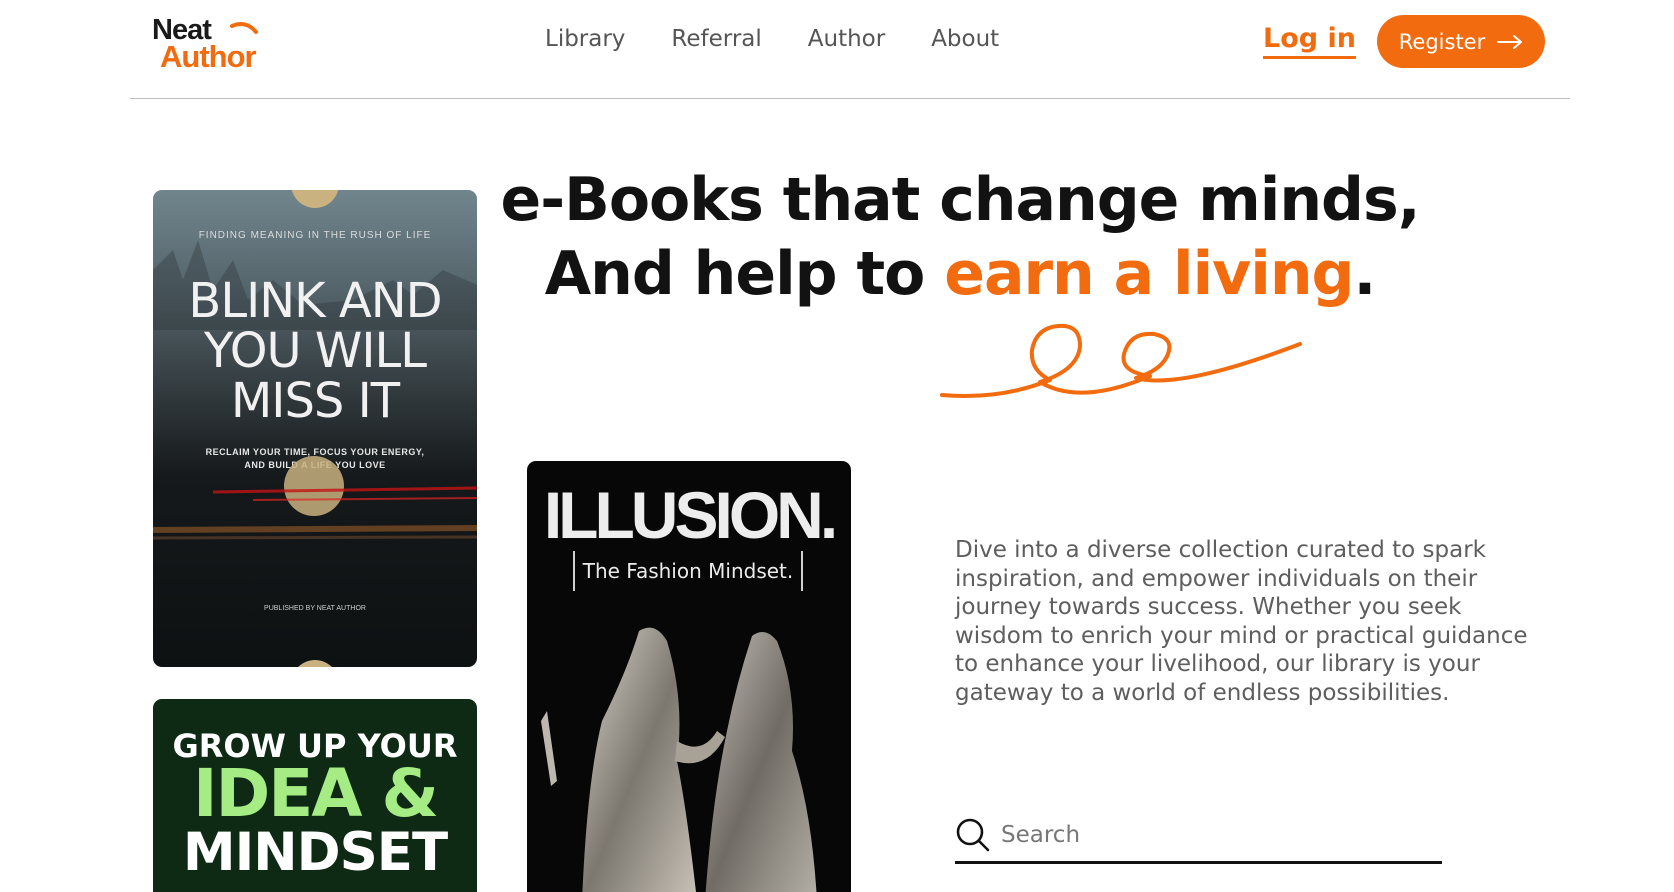  I want to click on book-title: ILLUSION., so click(690, 515).